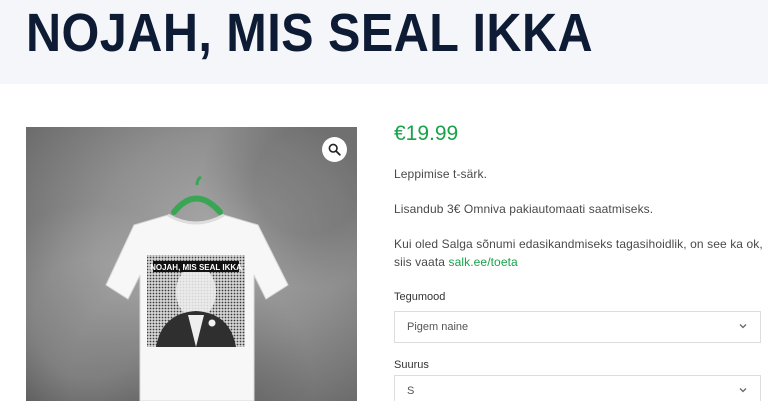 The image size is (768, 401). Describe the element at coordinates (426, 133) in the screenshot. I see `product-price: €19.99` at that location.